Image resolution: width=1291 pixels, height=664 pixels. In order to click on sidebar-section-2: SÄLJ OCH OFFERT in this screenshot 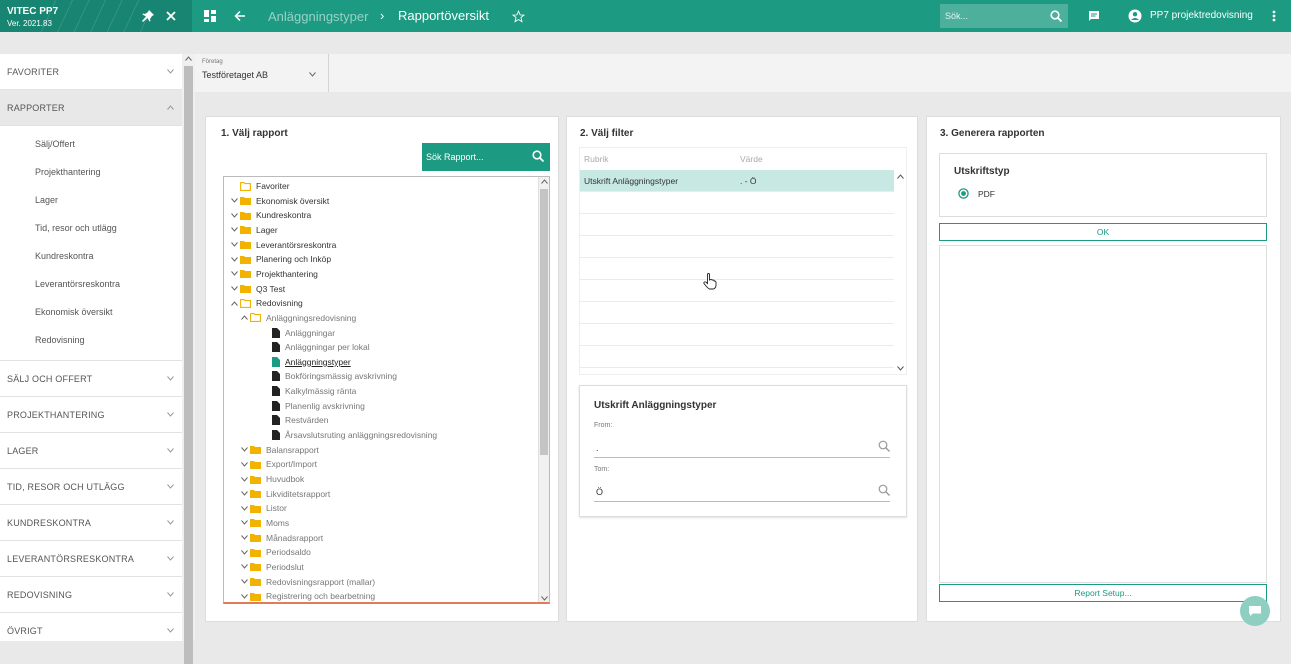, I will do `click(91, 379)`.